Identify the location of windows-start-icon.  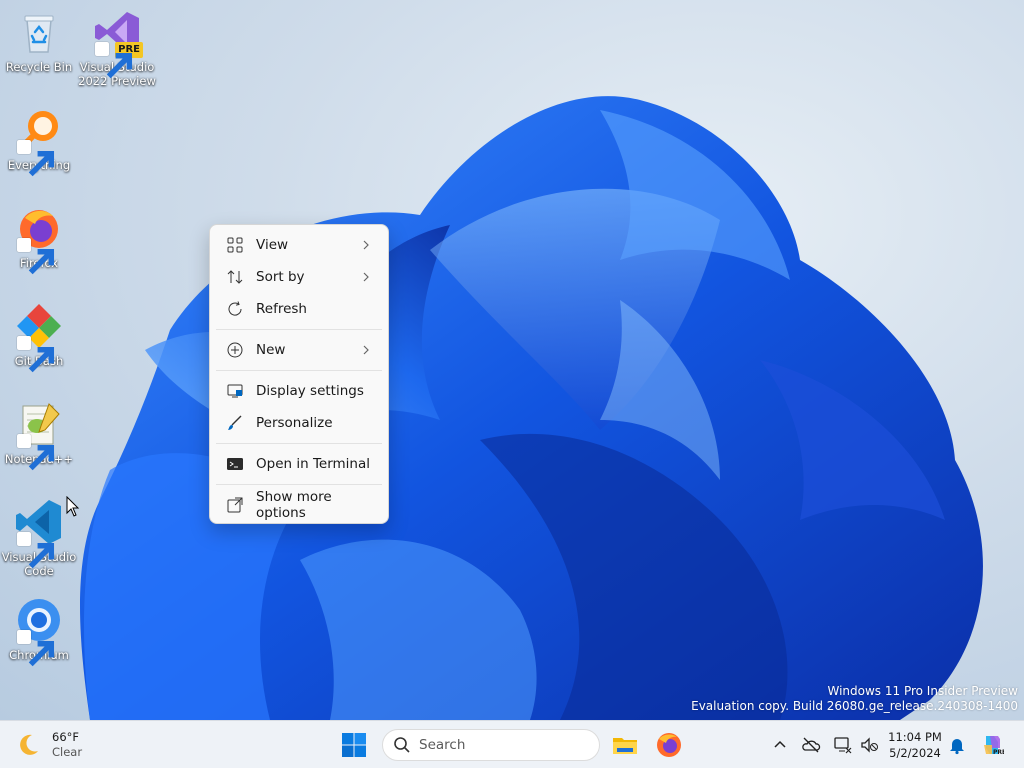
(354, 745).